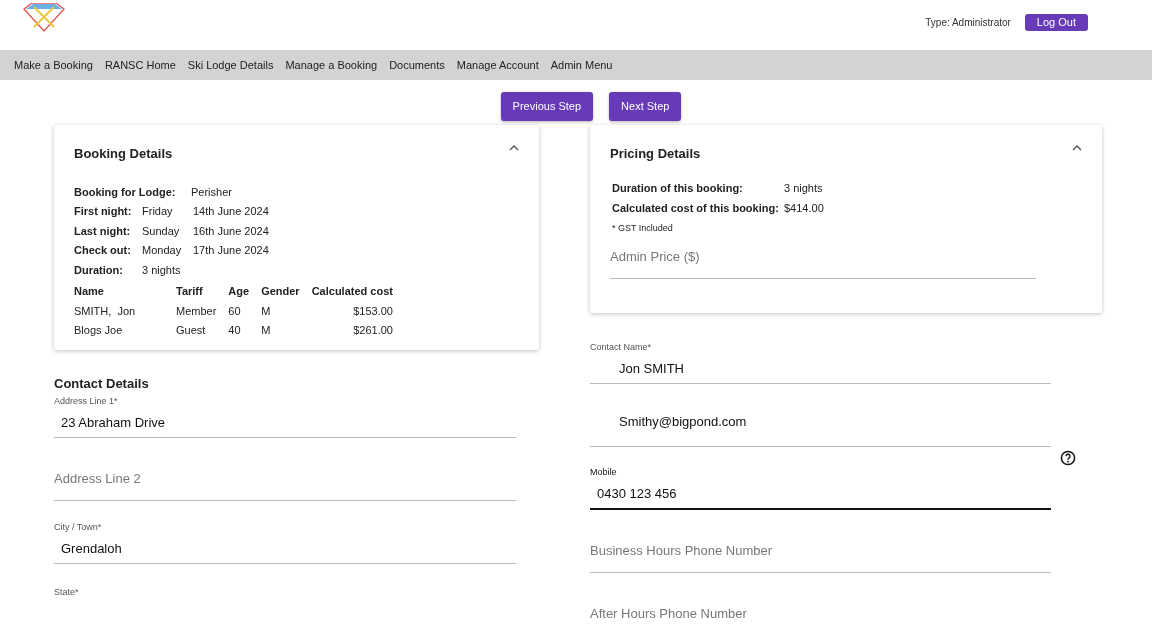 This screenshot has height=625, width=1152. Describe the element at coordinates (245, 292) in the screenshot. I see `column-header: Age` at that location.